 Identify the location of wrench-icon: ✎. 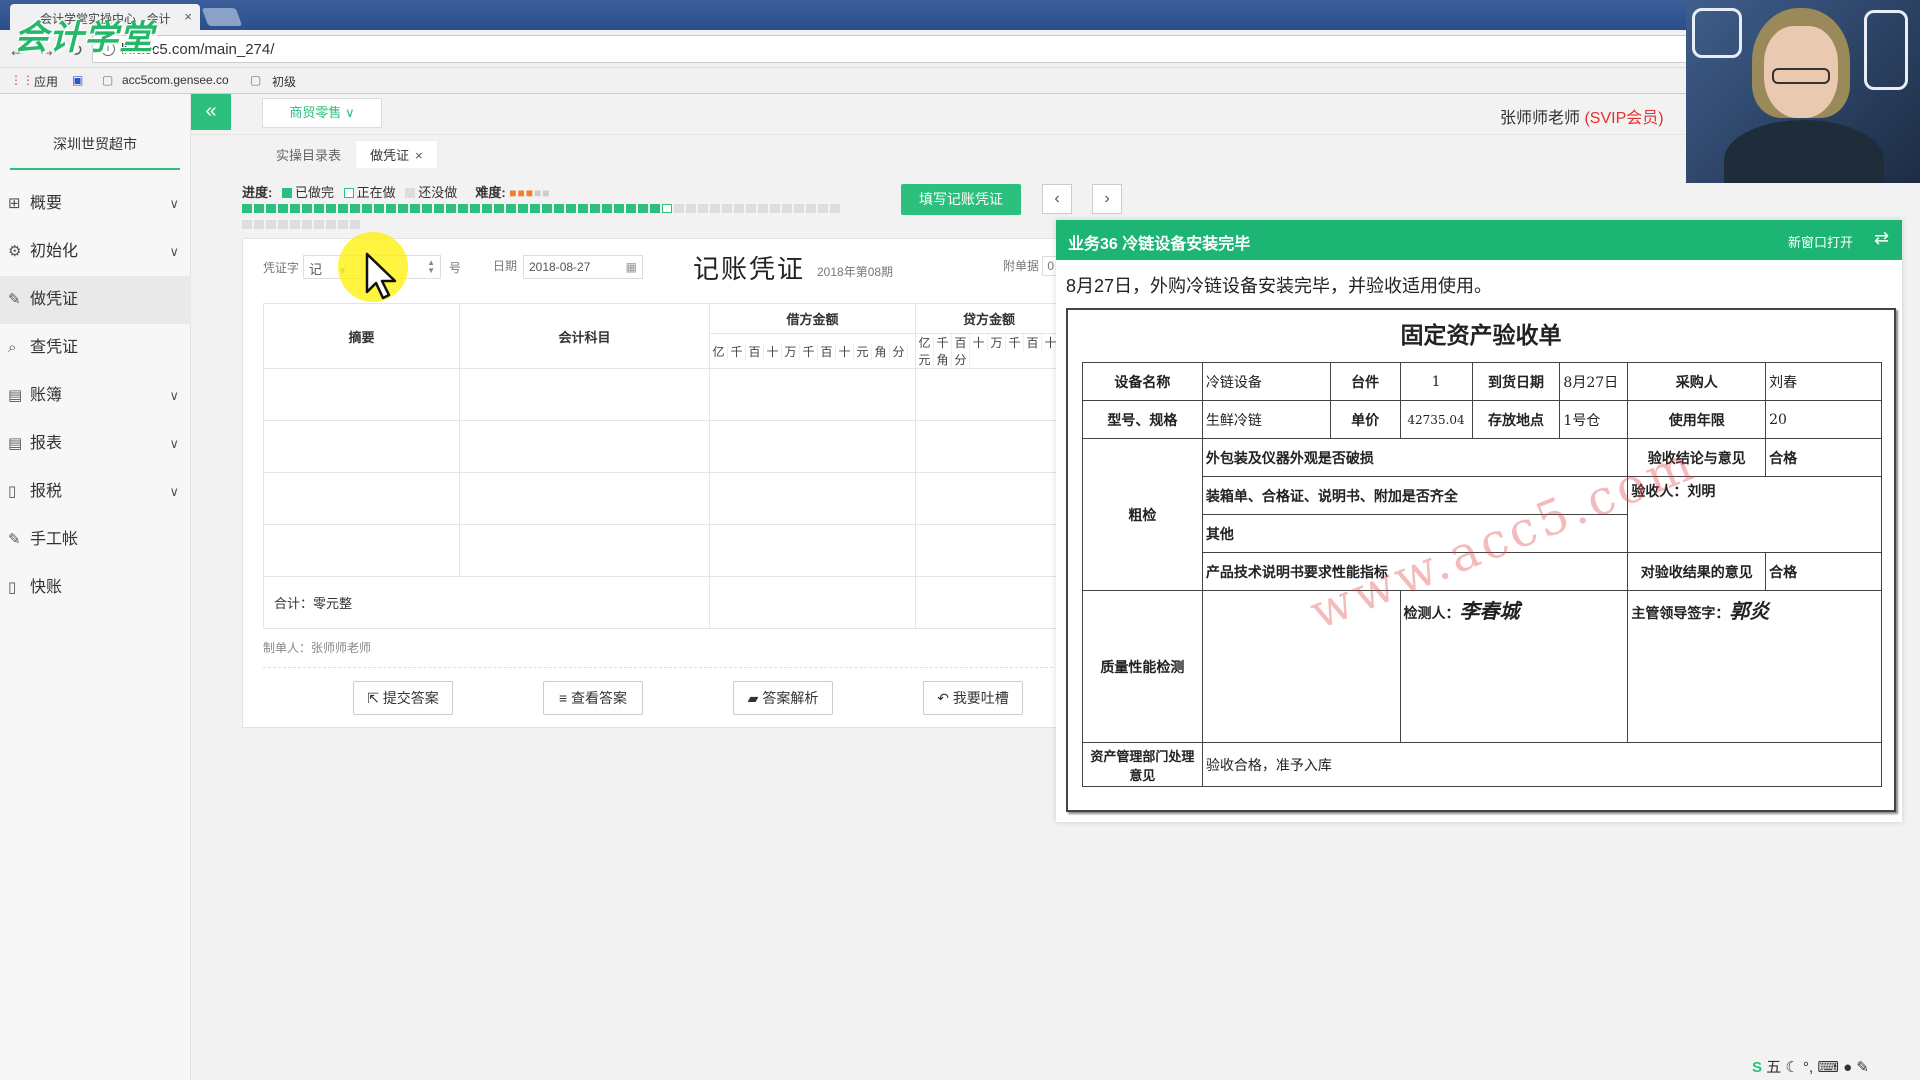
(1862, 1067).